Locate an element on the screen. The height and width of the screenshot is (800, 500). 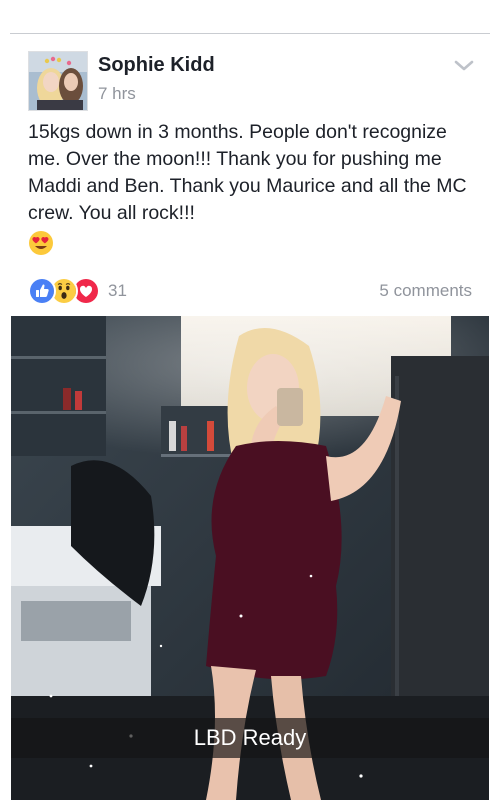
post-timestamp: 7 hrs is located at coordinates (117, 94).